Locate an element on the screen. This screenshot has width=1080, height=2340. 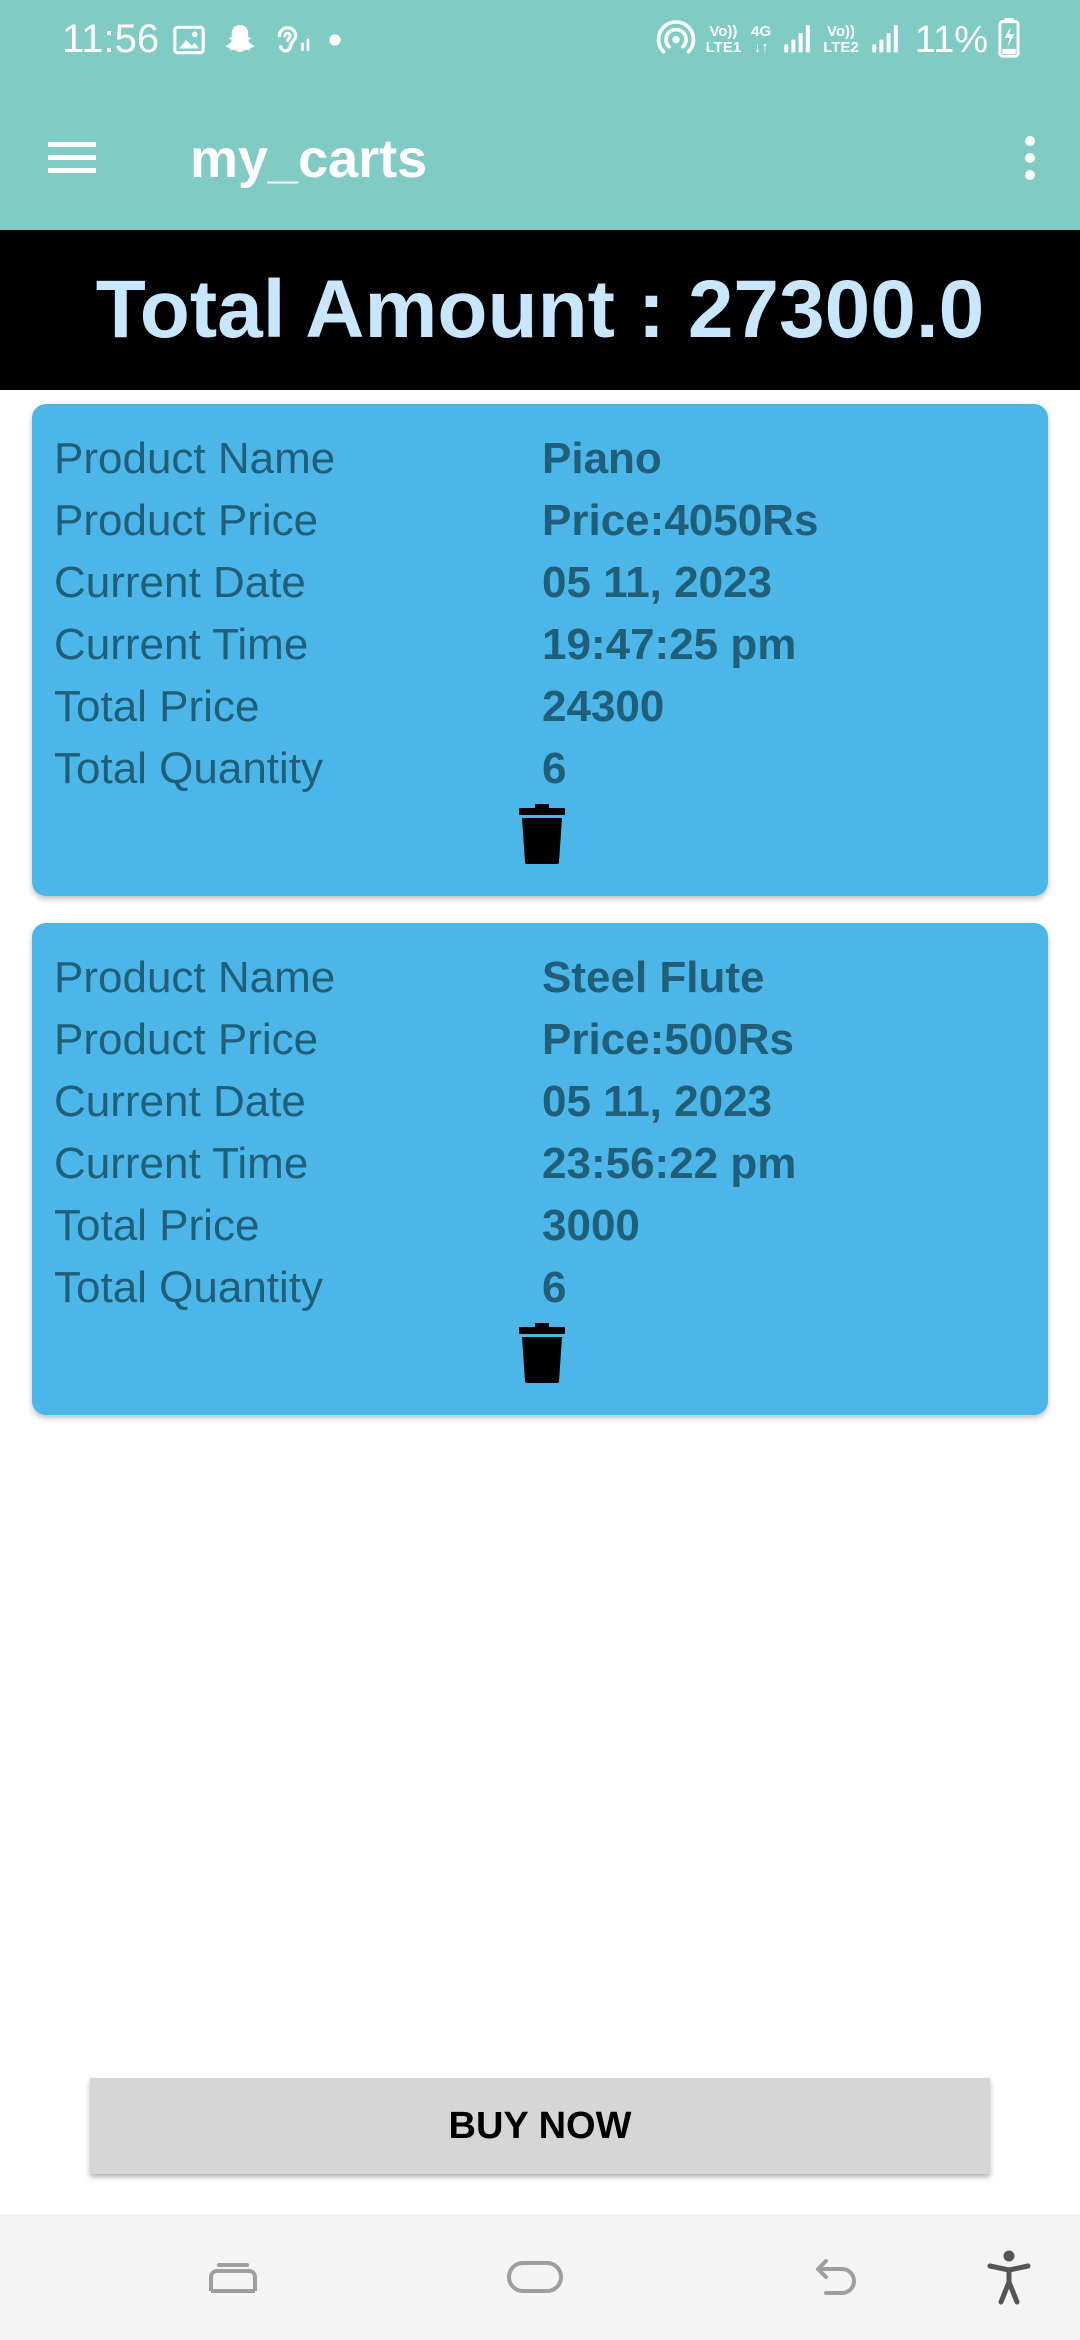
app-bar: my_carts is located at coordinates (540, 155).